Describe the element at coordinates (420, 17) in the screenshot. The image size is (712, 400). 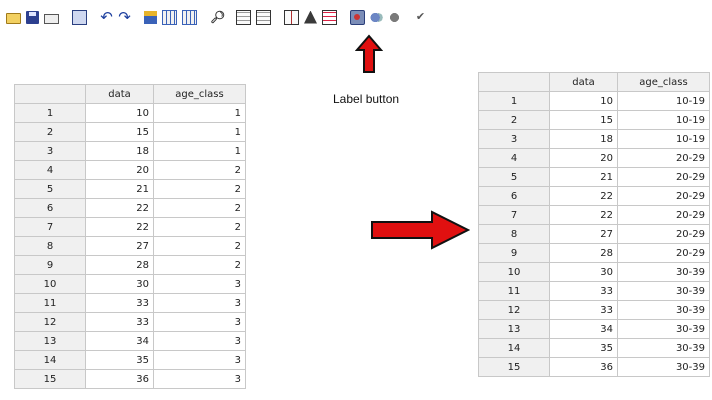
I see `spelling-icon: ✔` at that location.